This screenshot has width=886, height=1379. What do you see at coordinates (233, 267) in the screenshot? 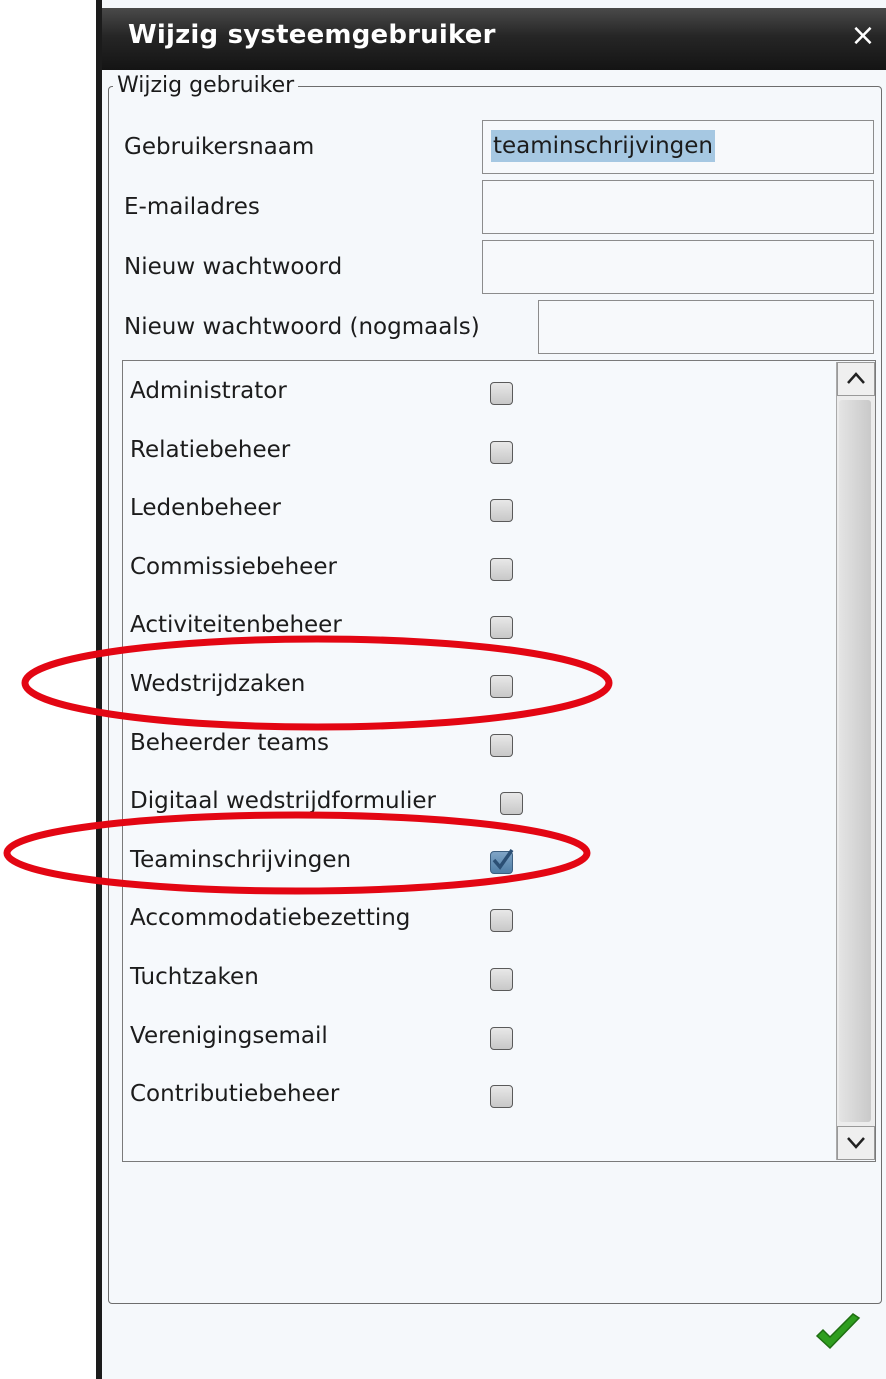
I see `new-password-label: Nieuw wachtwoord` at bounding box center [233, 267].